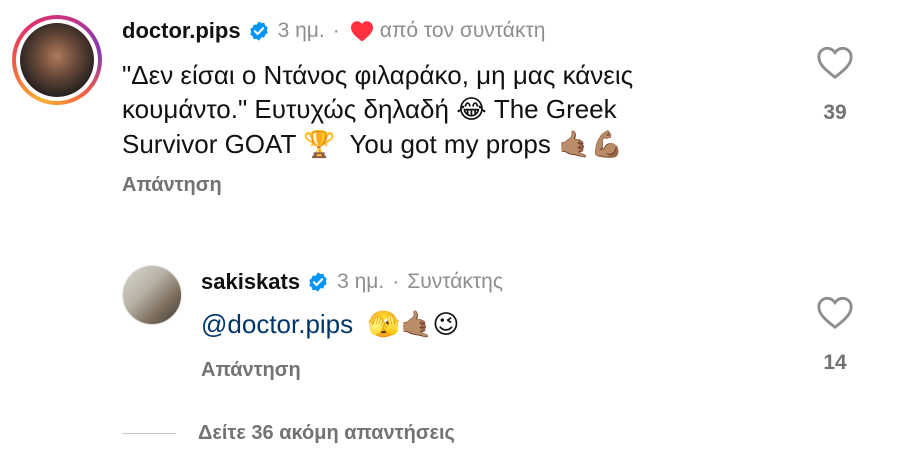 The width and height of the screenshot is (900, 471). Describe the element at coordinates (372, 144) in the screenshot. I see `comment-text-line: Survivor GOAT 🏆 You got my props 🤙🏽💪🏽` at that location.